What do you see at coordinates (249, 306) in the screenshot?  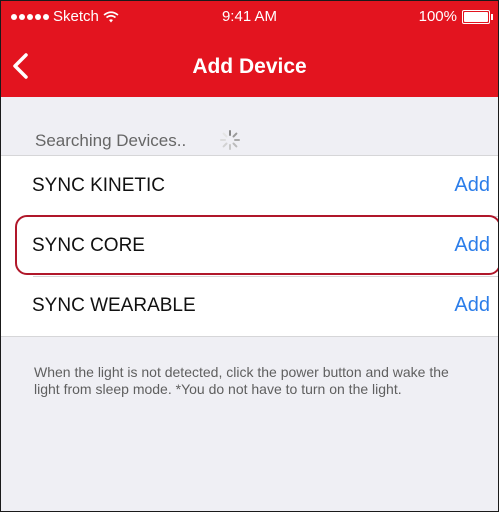 I see `device-row-sync-wearable: SYNC WEARABLE Add` at bounding box center [249, 306].